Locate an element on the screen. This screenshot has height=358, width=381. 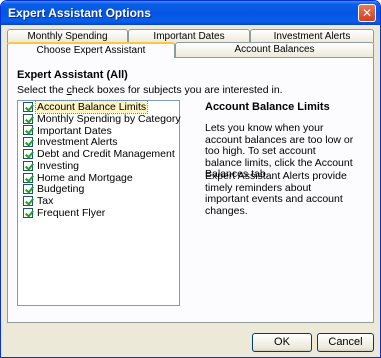
detail-title: Account Balance Limits is located at coordinates (267, 107).